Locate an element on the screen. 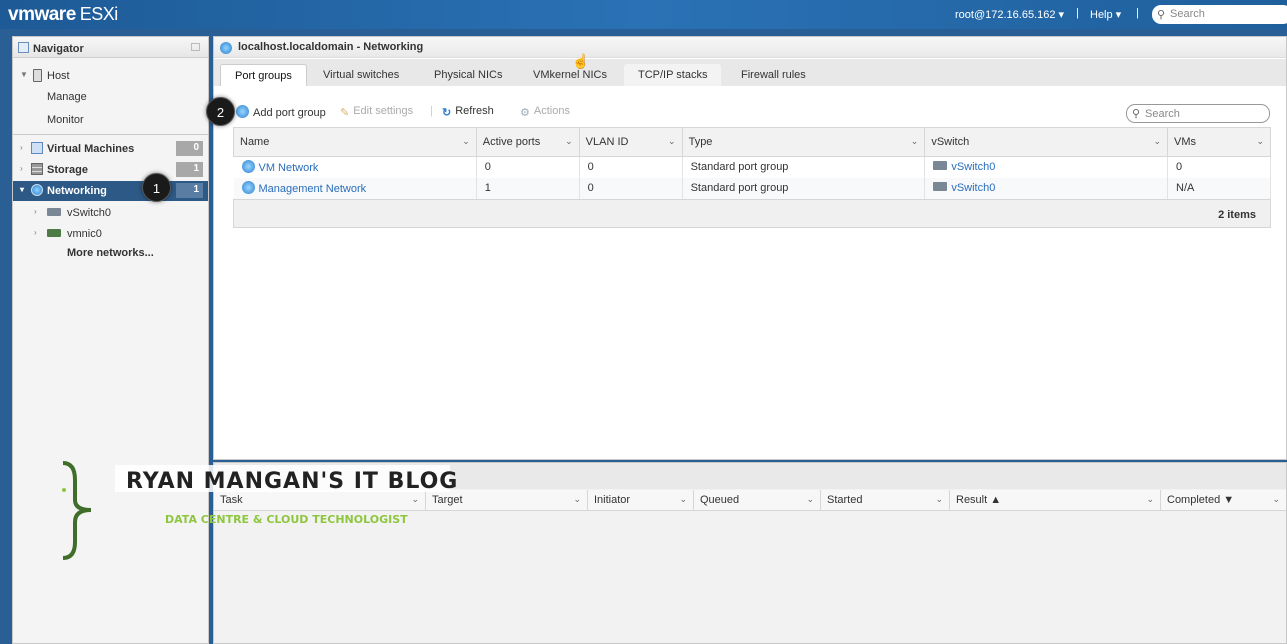  count-badge: 0 is located at coordinates (189, 148).